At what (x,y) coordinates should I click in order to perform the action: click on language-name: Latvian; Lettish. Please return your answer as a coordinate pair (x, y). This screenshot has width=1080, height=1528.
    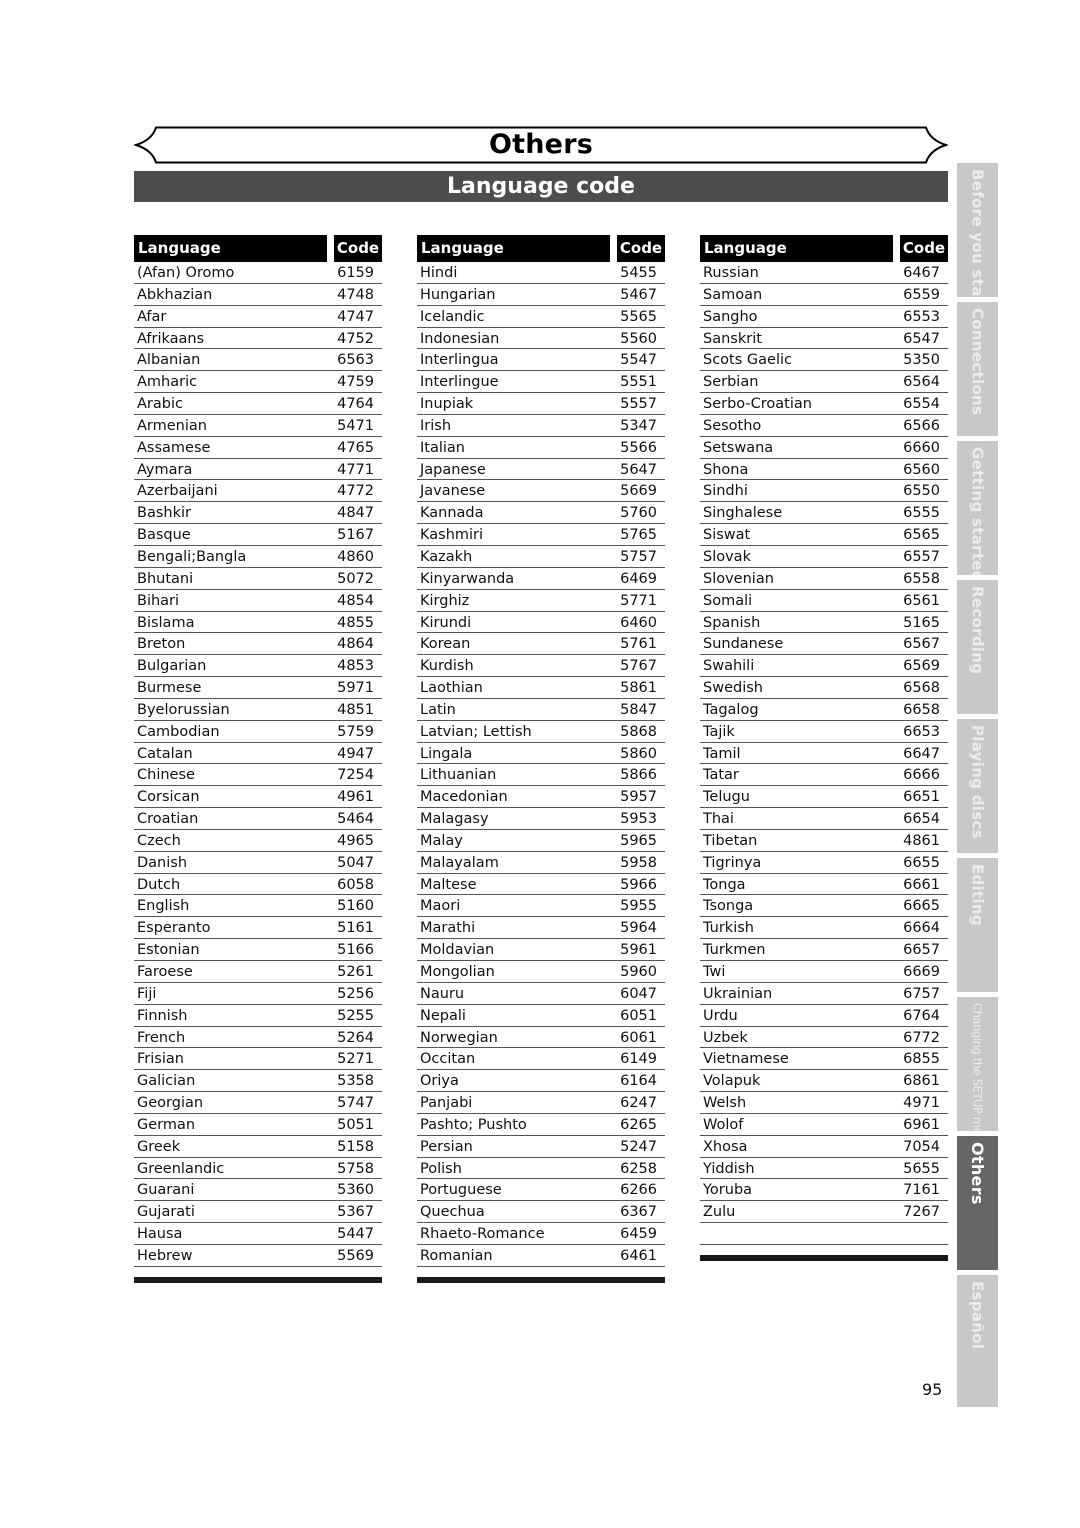
    Looking at the image, I should click on (476, 731).